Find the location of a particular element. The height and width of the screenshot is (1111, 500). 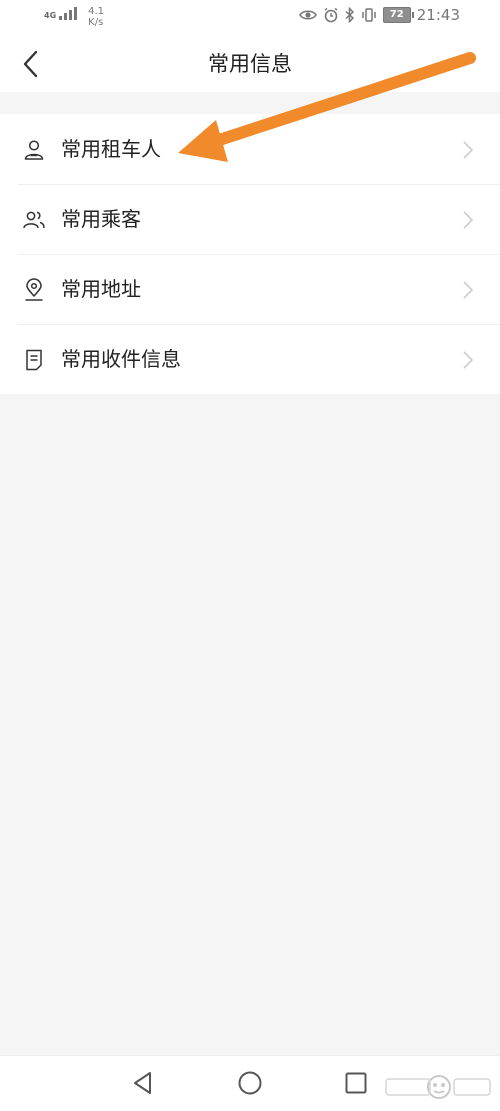

status-time: 21:43 is located at coordinates (438, 15).